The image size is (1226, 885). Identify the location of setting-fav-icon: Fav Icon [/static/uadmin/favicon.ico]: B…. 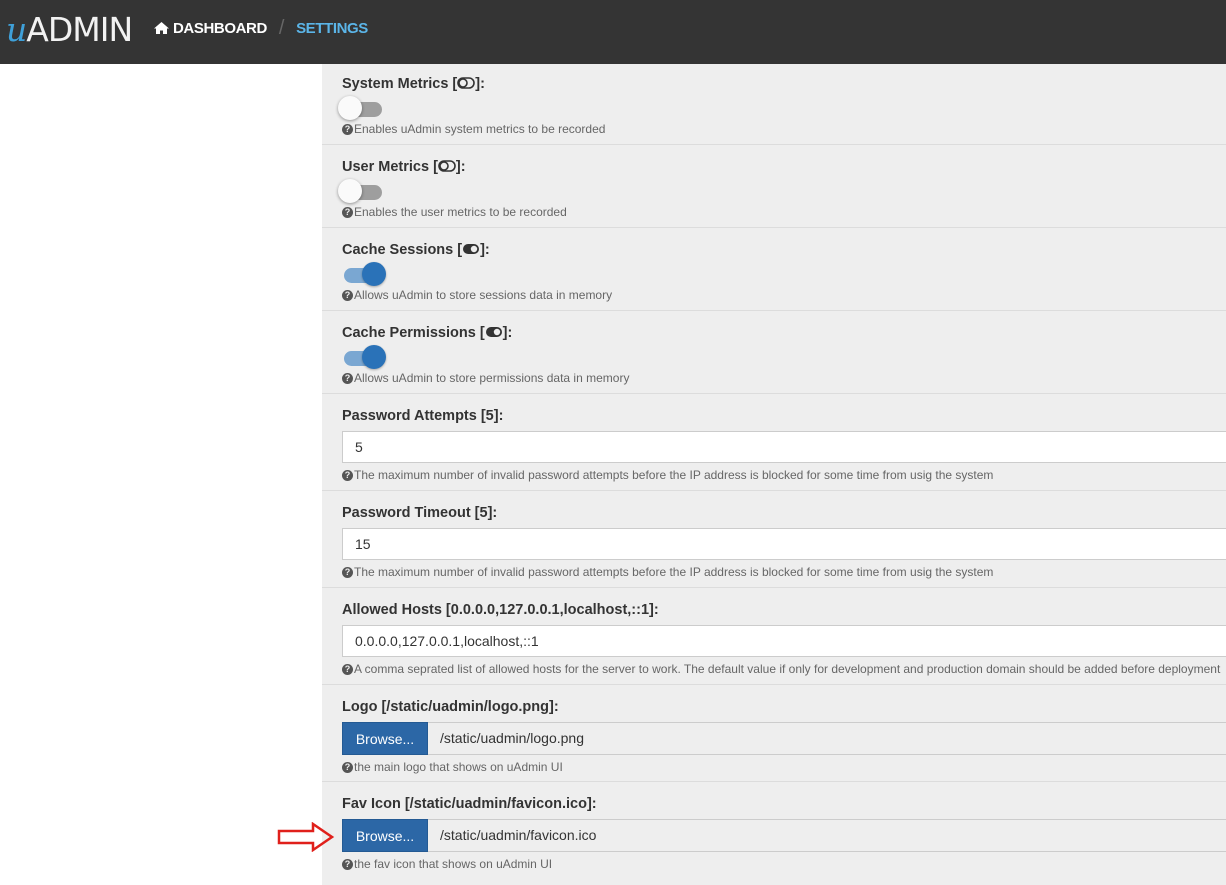
(774, 833).